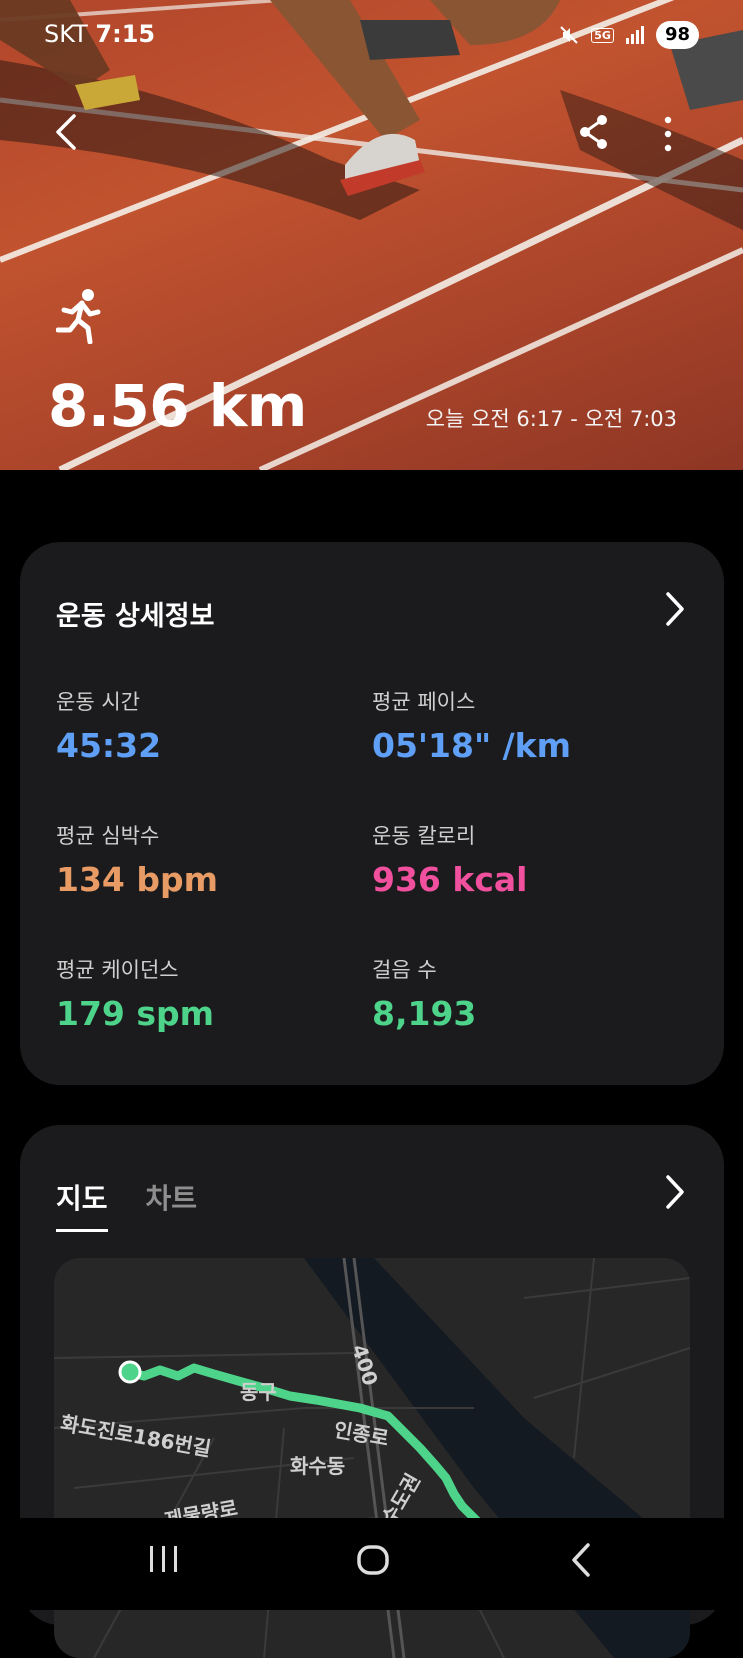  Describe the element at coordinates (108, 836) in the screenshot. I see `stat-label: 평균 심박수` at that location.